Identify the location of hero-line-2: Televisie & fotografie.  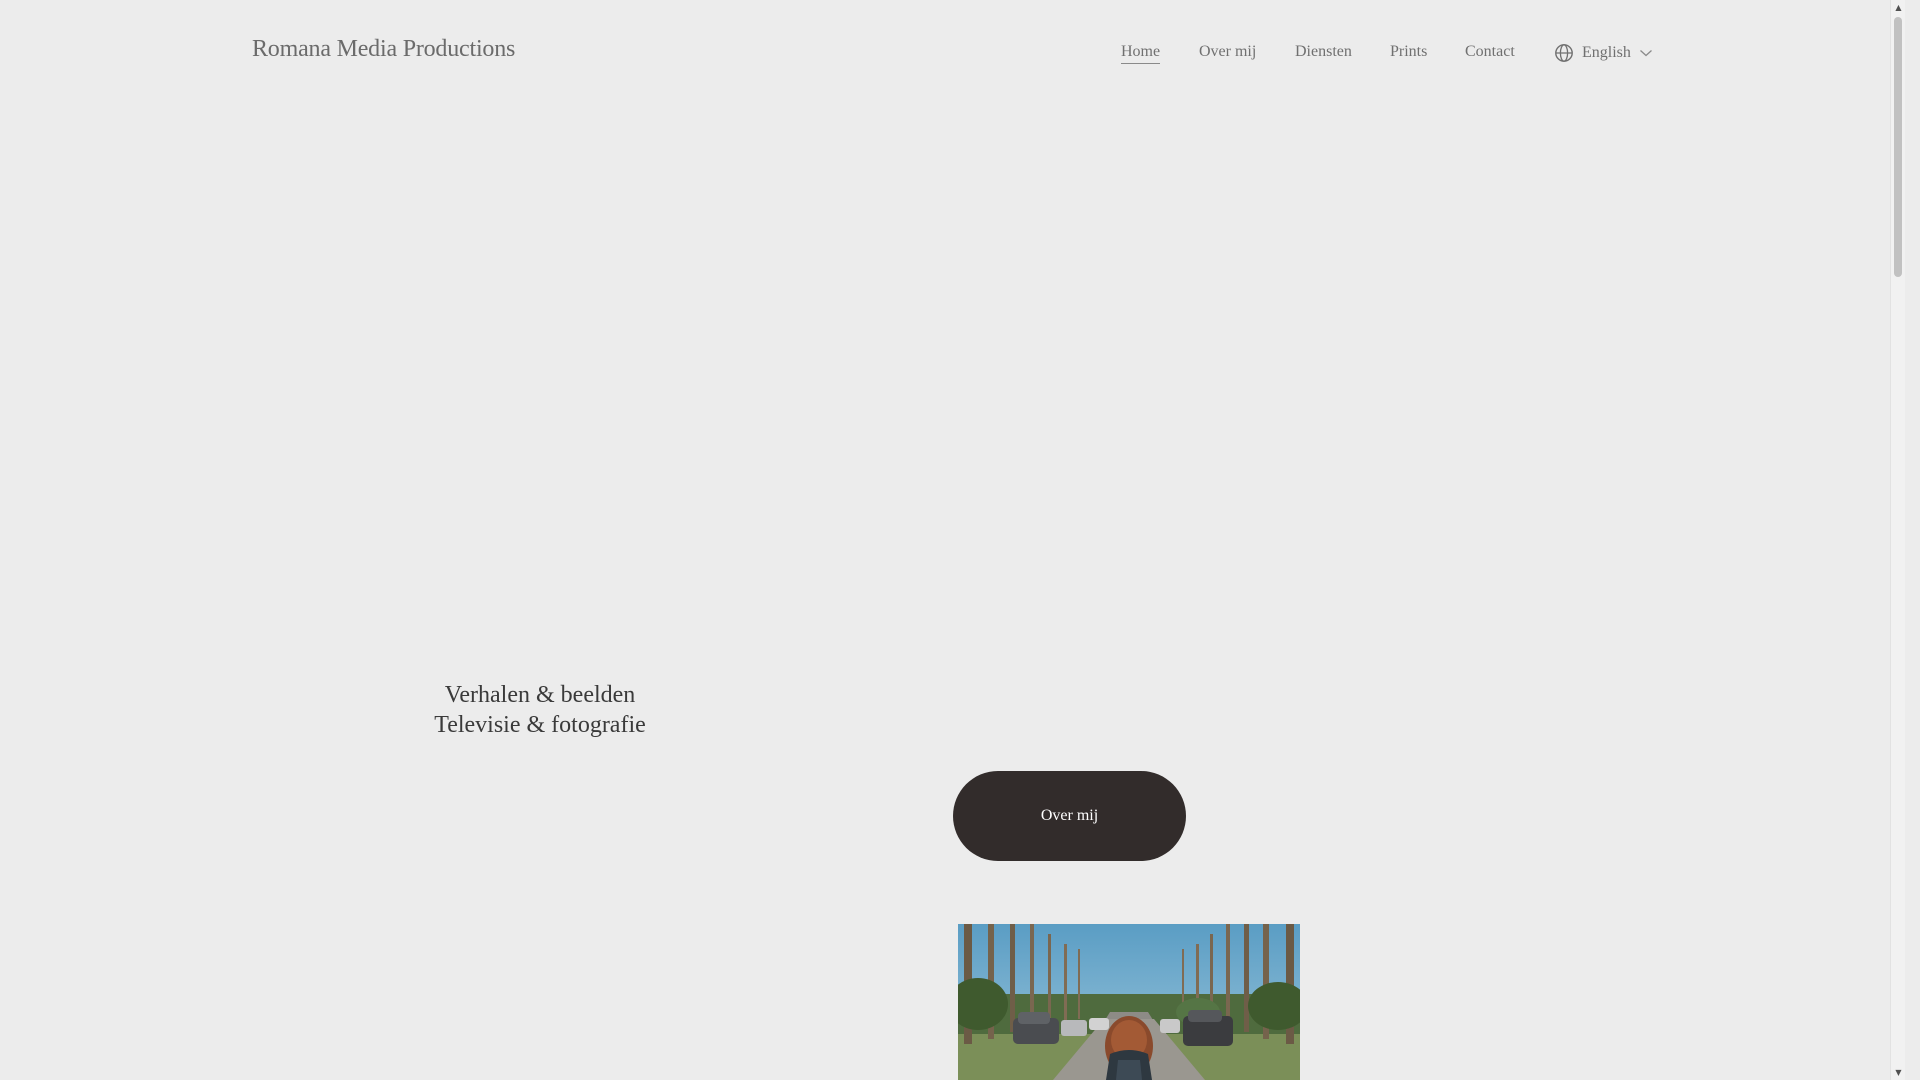
(540, 725).